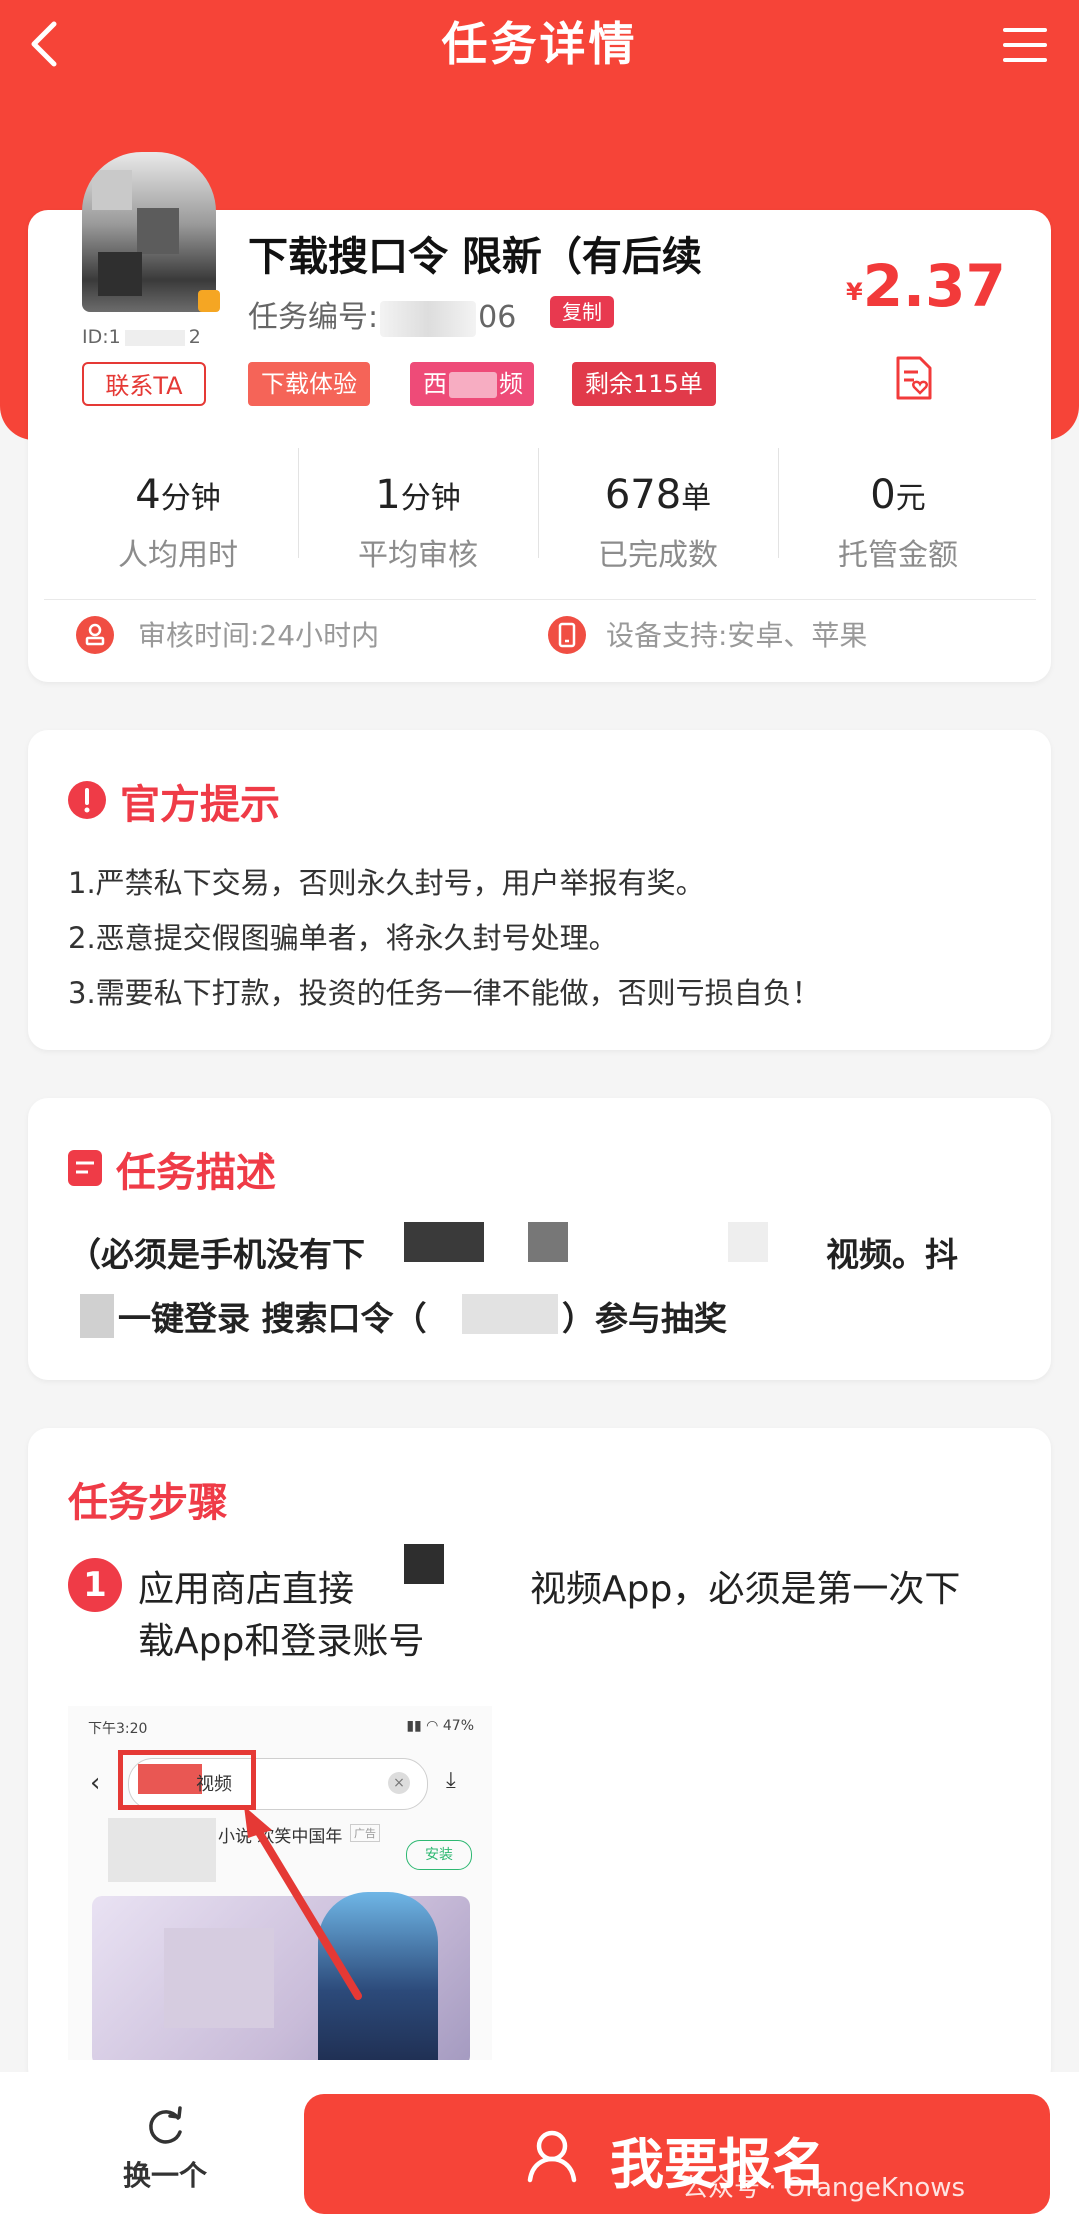  What do you see at coordinates (216, 1254) in the screenshot?
I see `description-line: （必须是手机没有下` at bounding box center [216, 1254].